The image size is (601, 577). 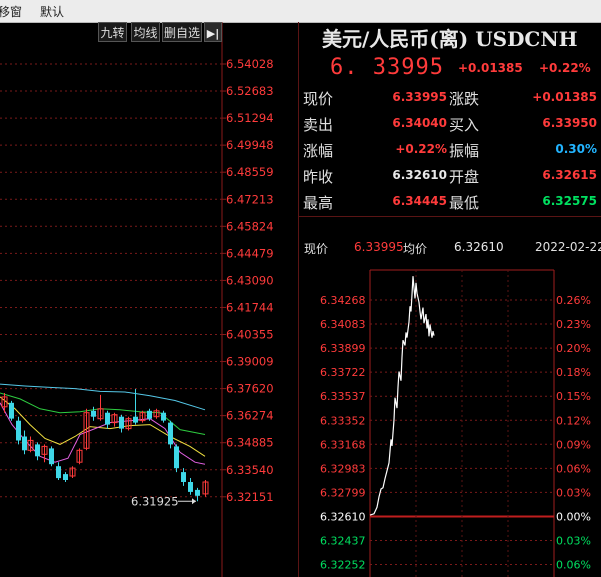 What do you see at coordinates (250, 226) in the screenshot?
I see `price-tick-label: 6.45824` at bounding box center [250, 226].